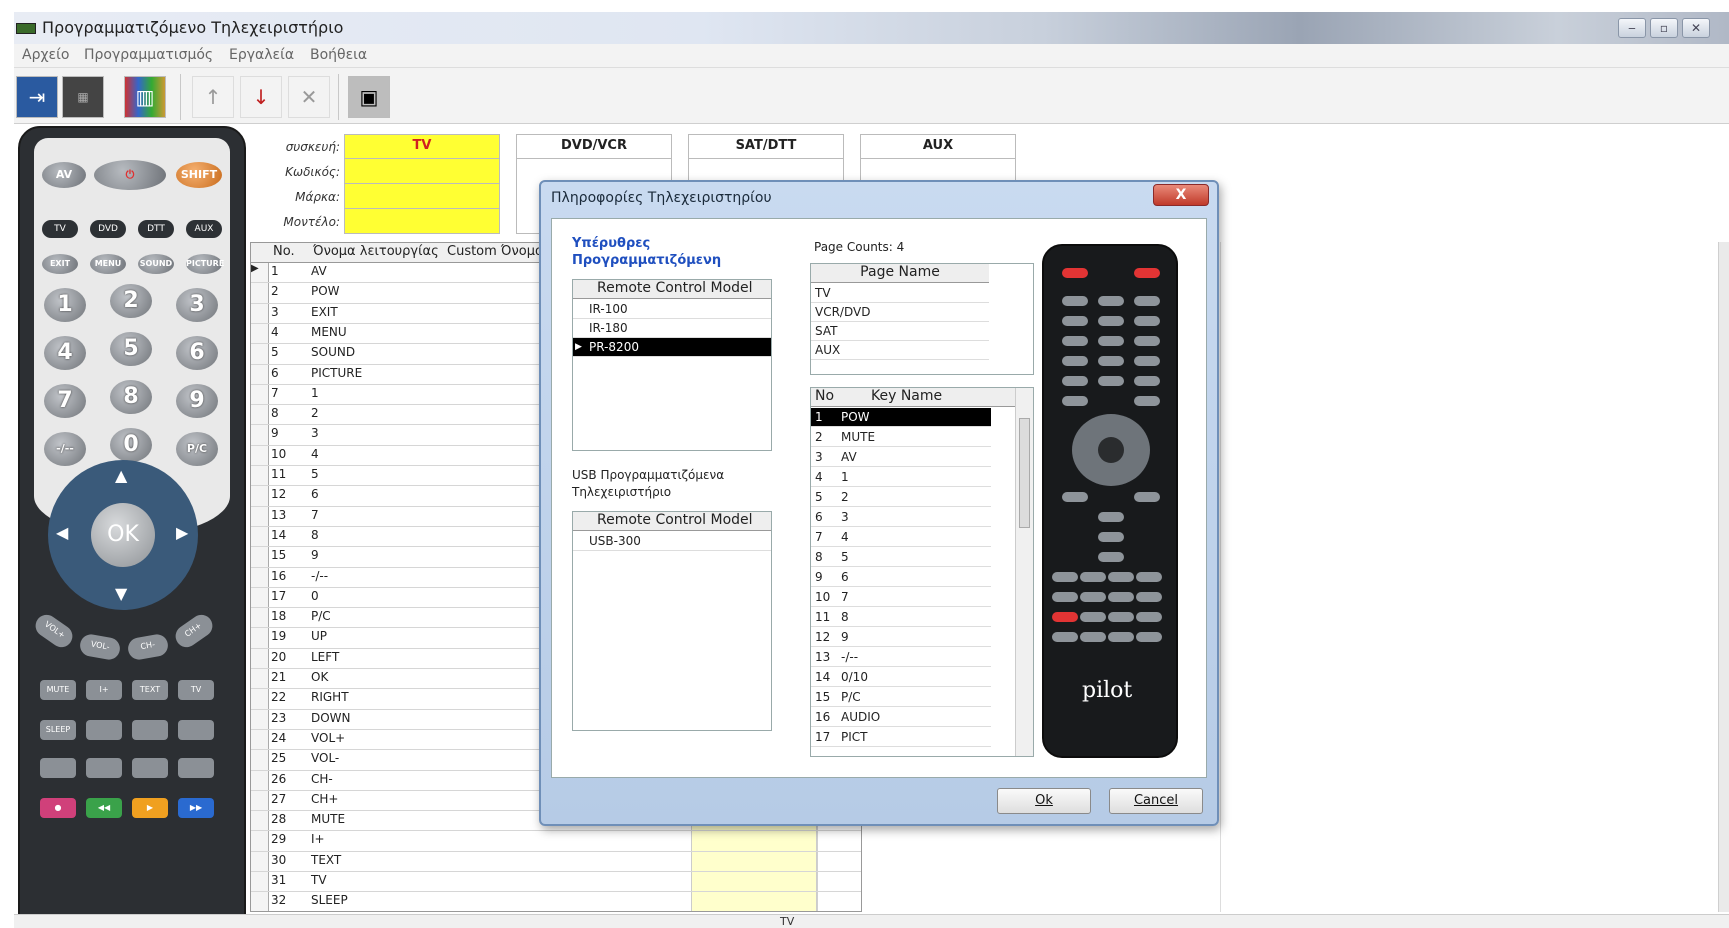  What do you see at coordinates (58, 808) in the screenshot?
I see `remote-record-button: ●` at bounding box center [58, 808].